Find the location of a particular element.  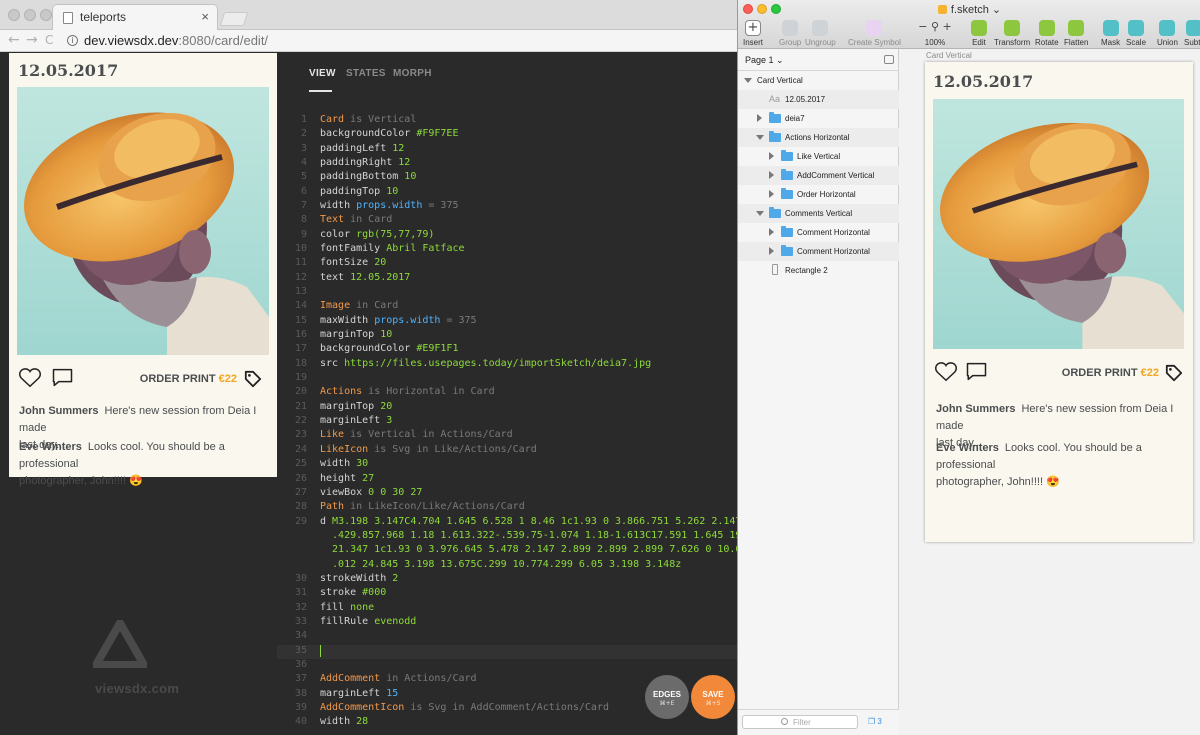

create-symbol-tool: Create Symbol is located at coordinates (874, 33).